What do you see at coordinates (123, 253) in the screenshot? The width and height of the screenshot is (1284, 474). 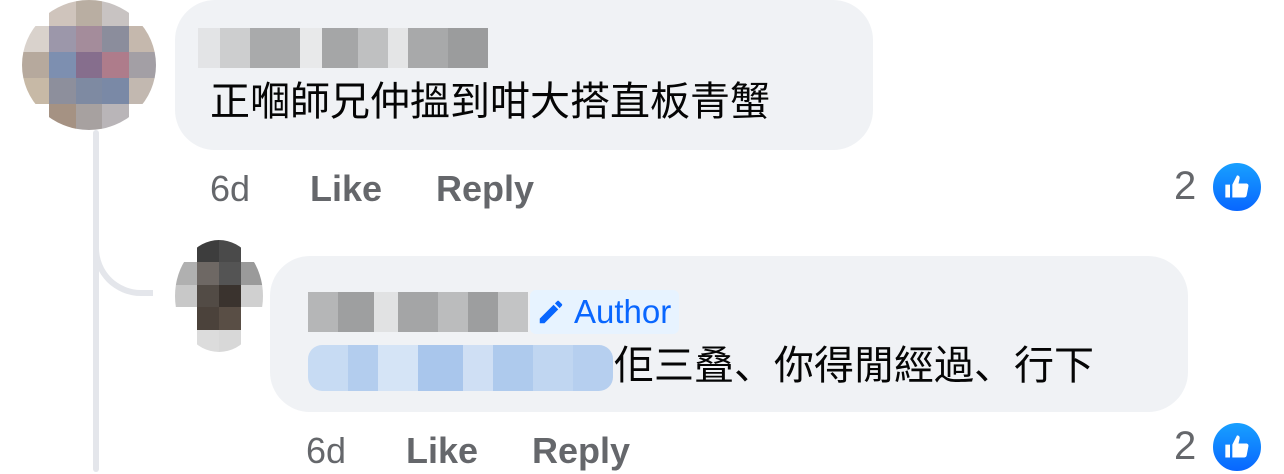 I see `reply-connector` at bounding box center [123, 253].